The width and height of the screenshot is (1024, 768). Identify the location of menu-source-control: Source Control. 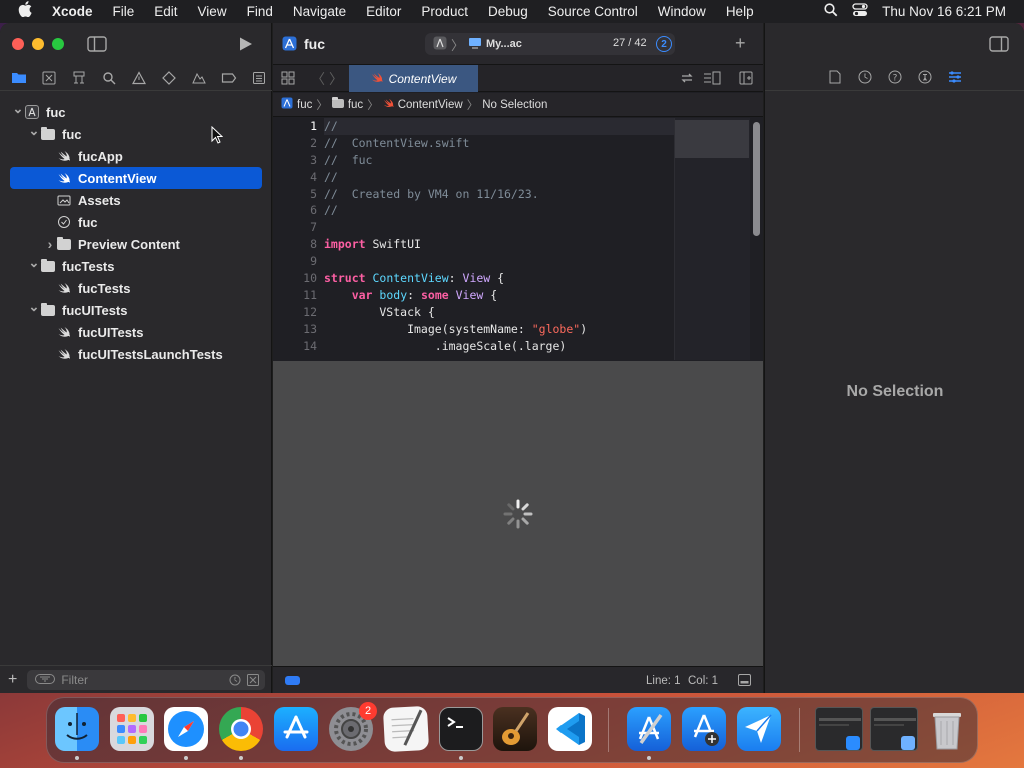
(593, 11).